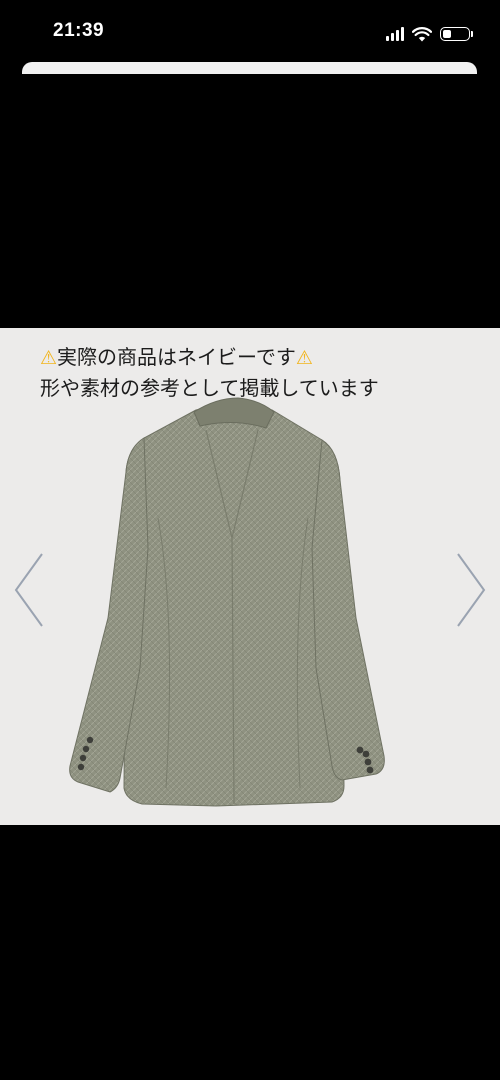 This screenshot has height=1080, width=500. I want to click on sheet-top-edge, so click(249, 68).